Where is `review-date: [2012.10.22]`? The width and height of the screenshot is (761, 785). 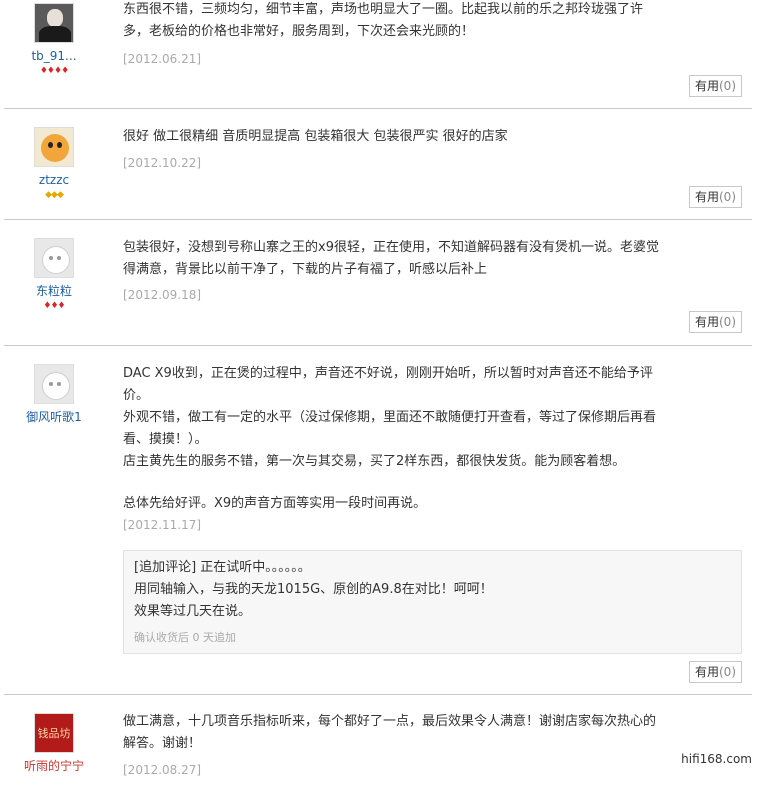
review-date: [2012.10.22] is located at coordinates (162, 163).